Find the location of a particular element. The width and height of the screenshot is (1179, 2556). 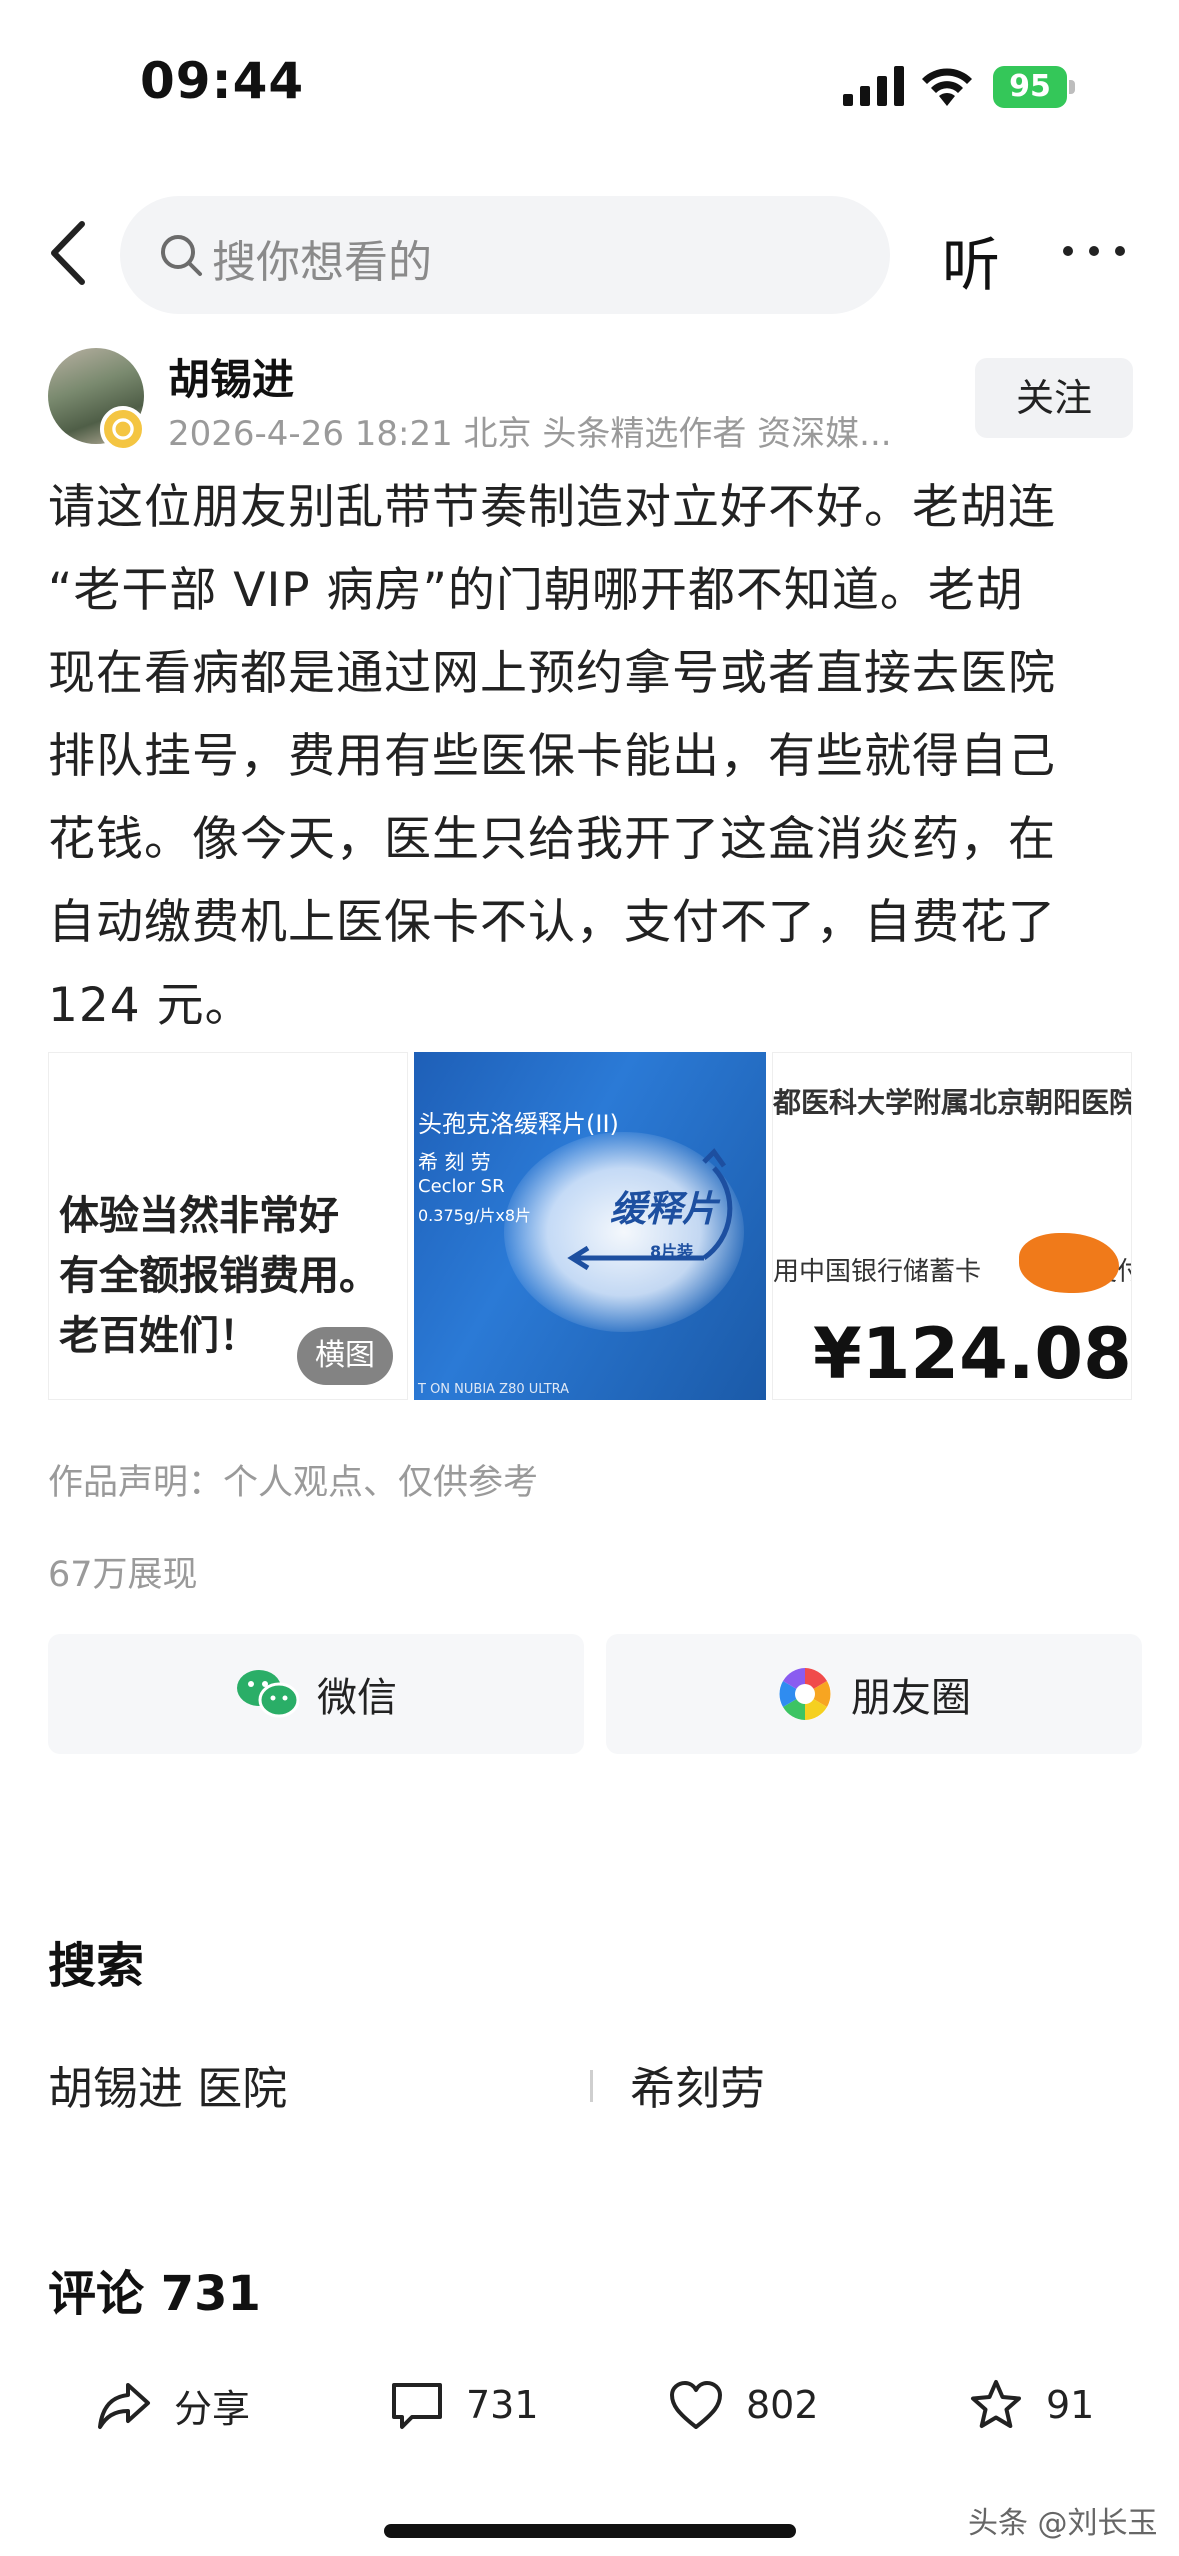

comment-button: 731 is located at coordinates (464, 2405).